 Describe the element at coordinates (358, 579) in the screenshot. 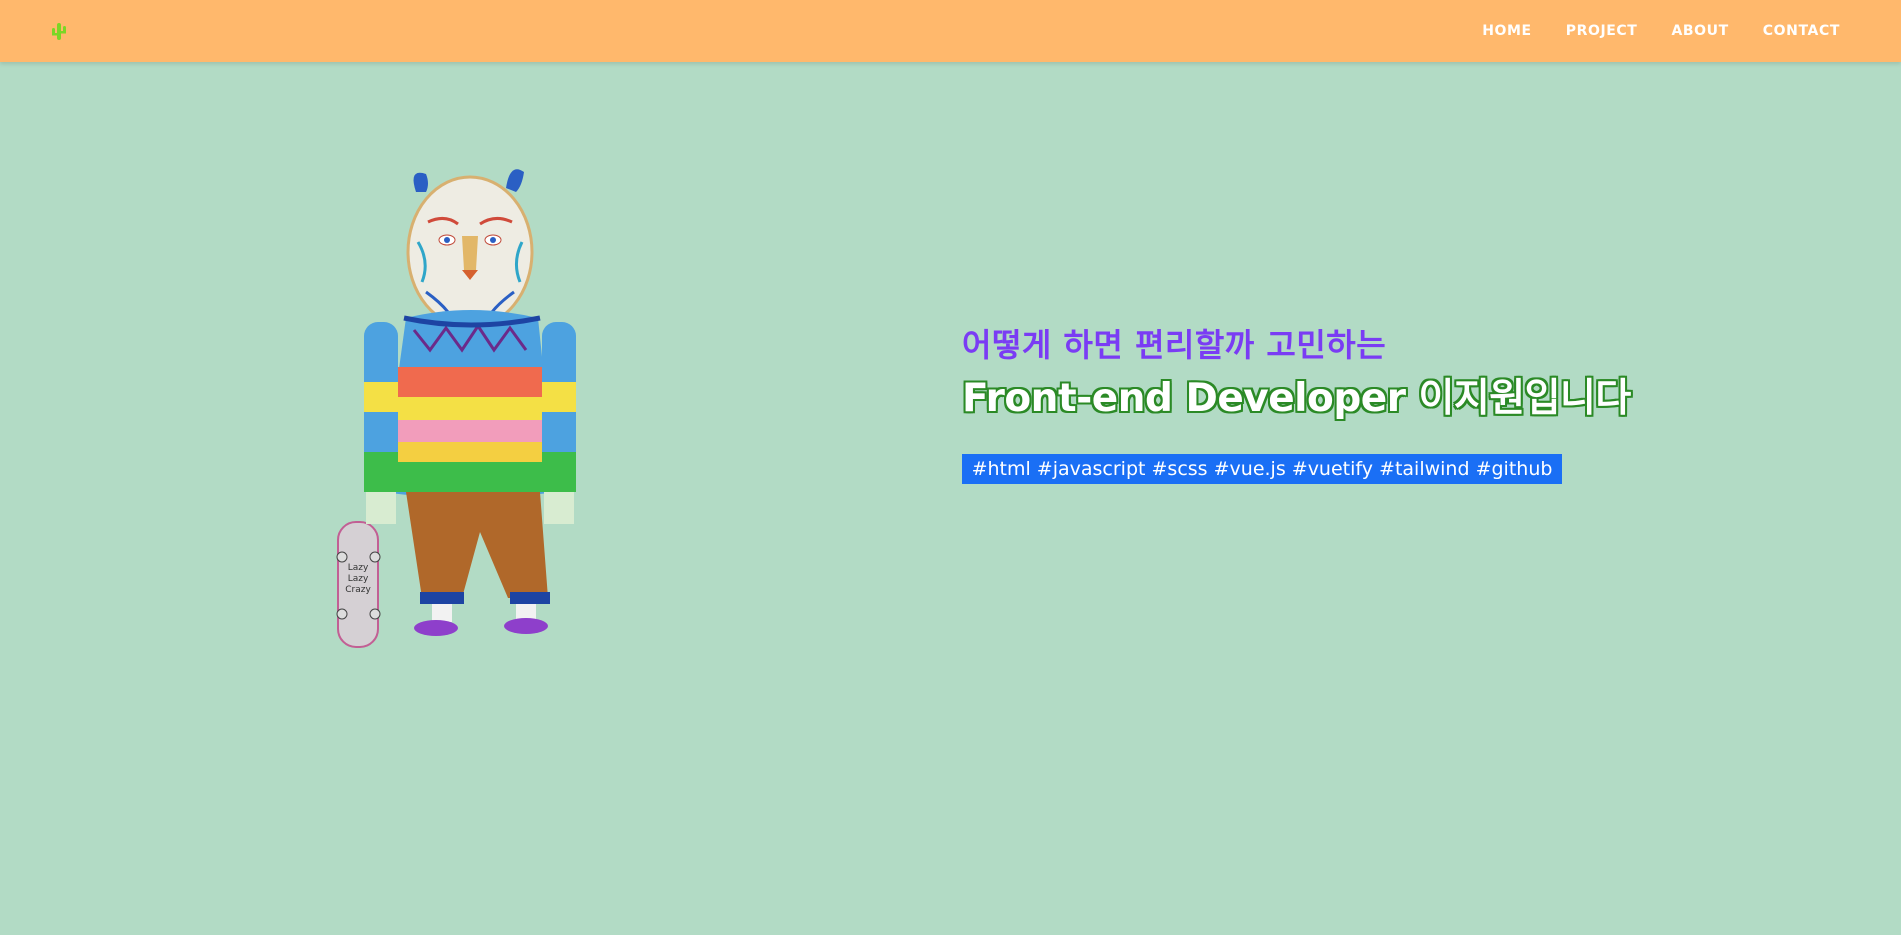

I see `skateboard-text-2: Lazy` at that location.